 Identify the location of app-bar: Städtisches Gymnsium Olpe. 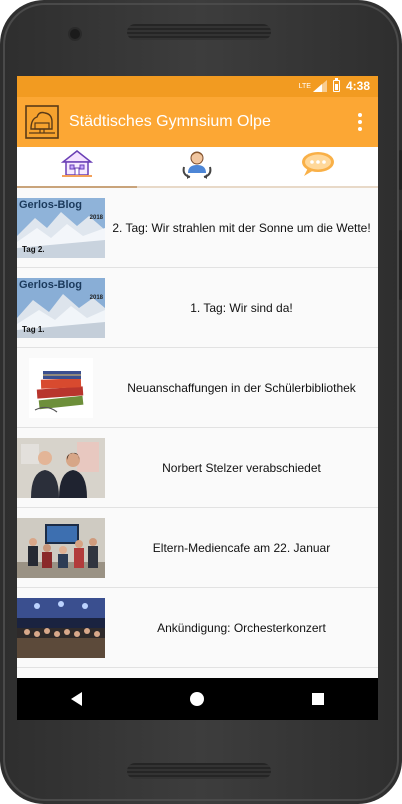
(197, 122).